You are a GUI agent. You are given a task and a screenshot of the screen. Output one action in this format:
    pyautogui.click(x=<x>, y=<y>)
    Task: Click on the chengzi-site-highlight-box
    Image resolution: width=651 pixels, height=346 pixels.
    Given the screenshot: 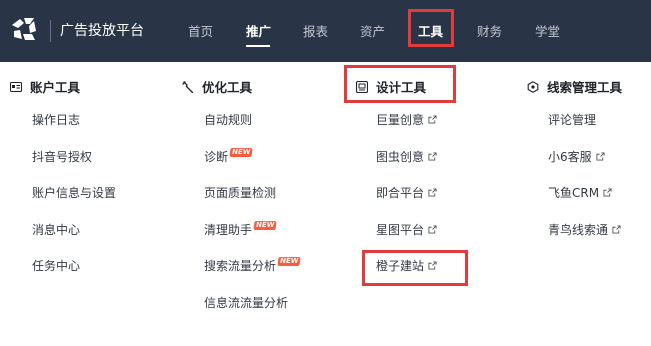 What is the action you would take?
    pyautogui.click(x=415, y=268)
    